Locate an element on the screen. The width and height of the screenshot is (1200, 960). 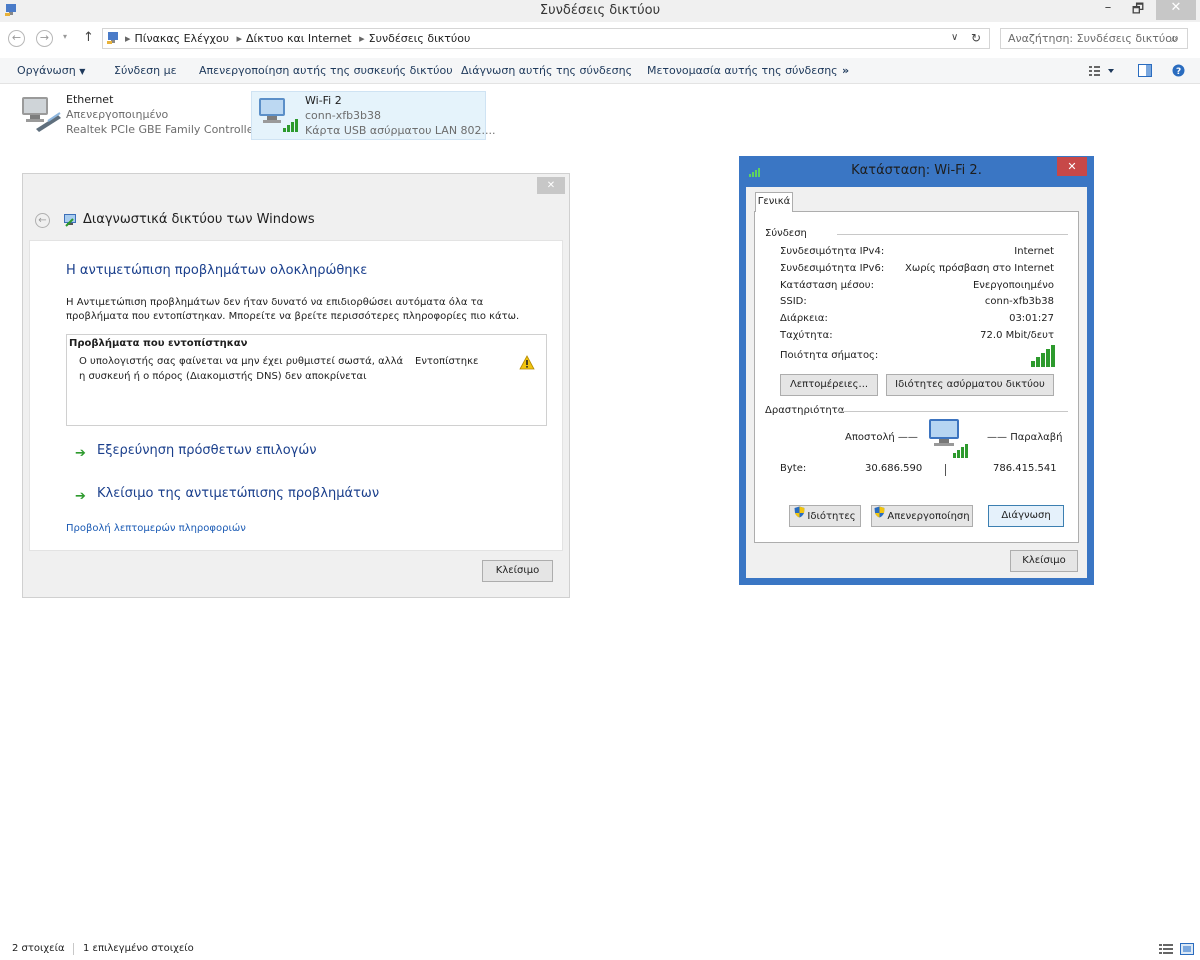
diagnose-button: Διάγνωση is located at coordinates (1026, 516).